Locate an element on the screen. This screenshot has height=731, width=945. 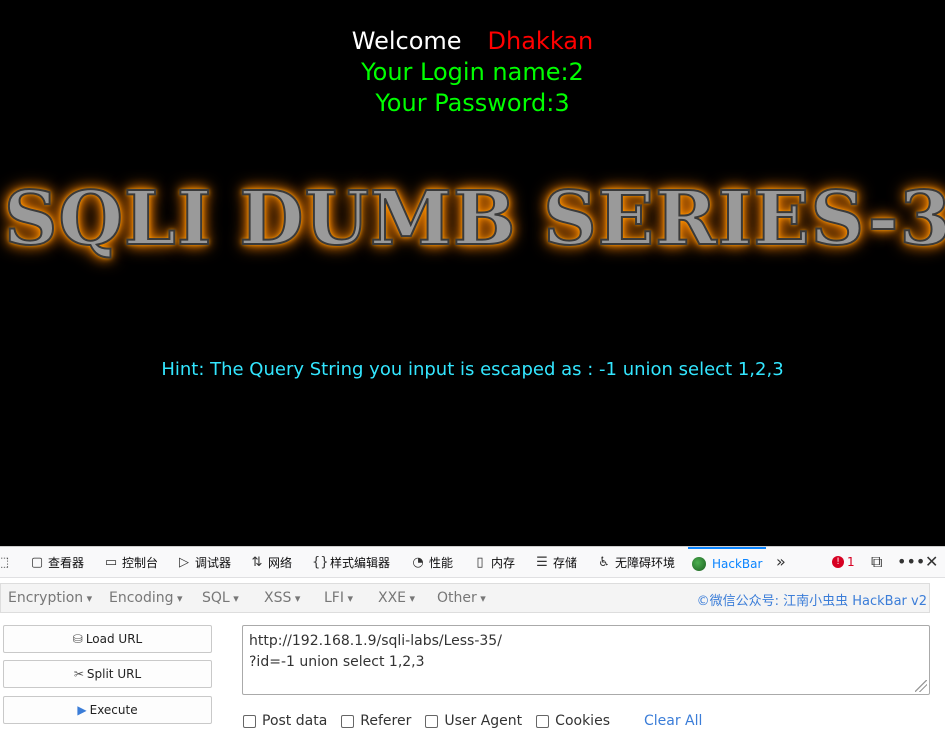
more-options-icon: ••• is located at coordinates (911, 562).